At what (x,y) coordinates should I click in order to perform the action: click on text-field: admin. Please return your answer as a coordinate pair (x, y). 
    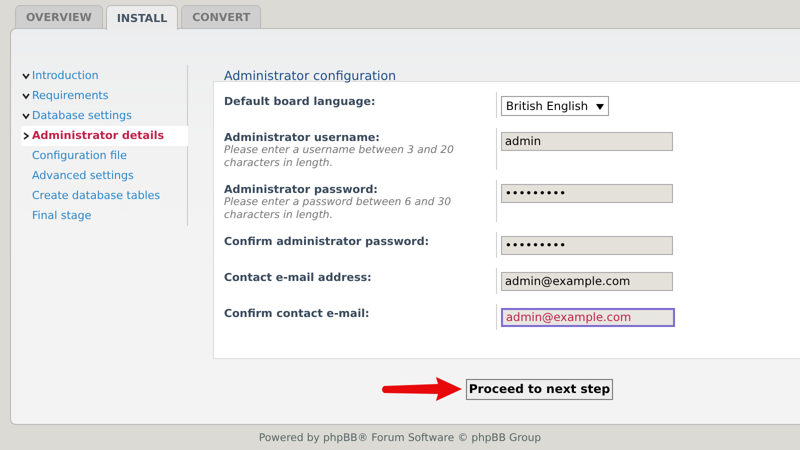
    Looking at the image, I should click on (587, 141).